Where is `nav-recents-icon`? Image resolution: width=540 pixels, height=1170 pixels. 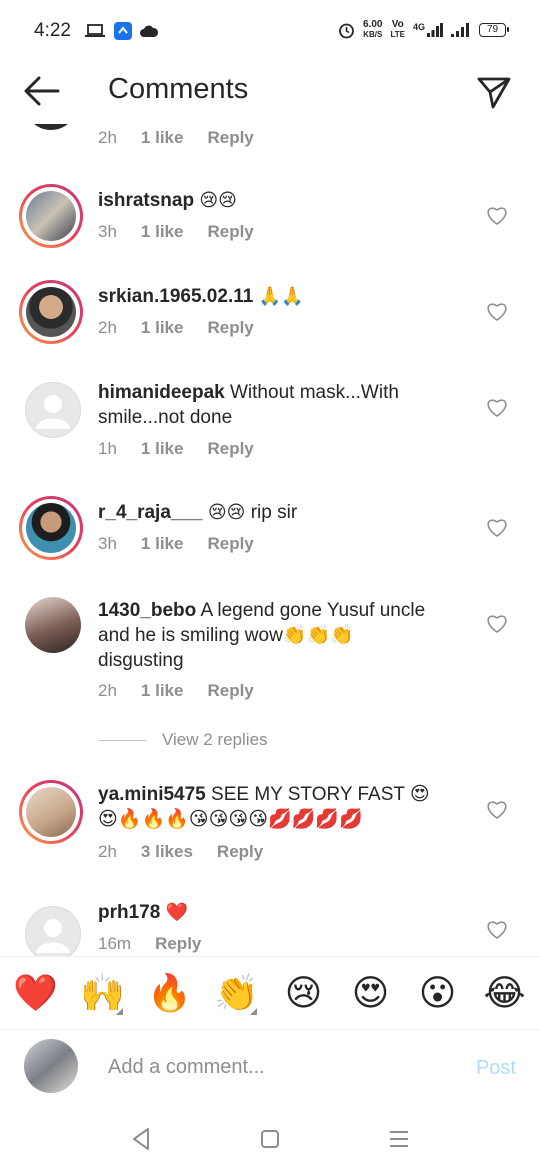
nav-recents-icon is located at coordinates (399, 1139).